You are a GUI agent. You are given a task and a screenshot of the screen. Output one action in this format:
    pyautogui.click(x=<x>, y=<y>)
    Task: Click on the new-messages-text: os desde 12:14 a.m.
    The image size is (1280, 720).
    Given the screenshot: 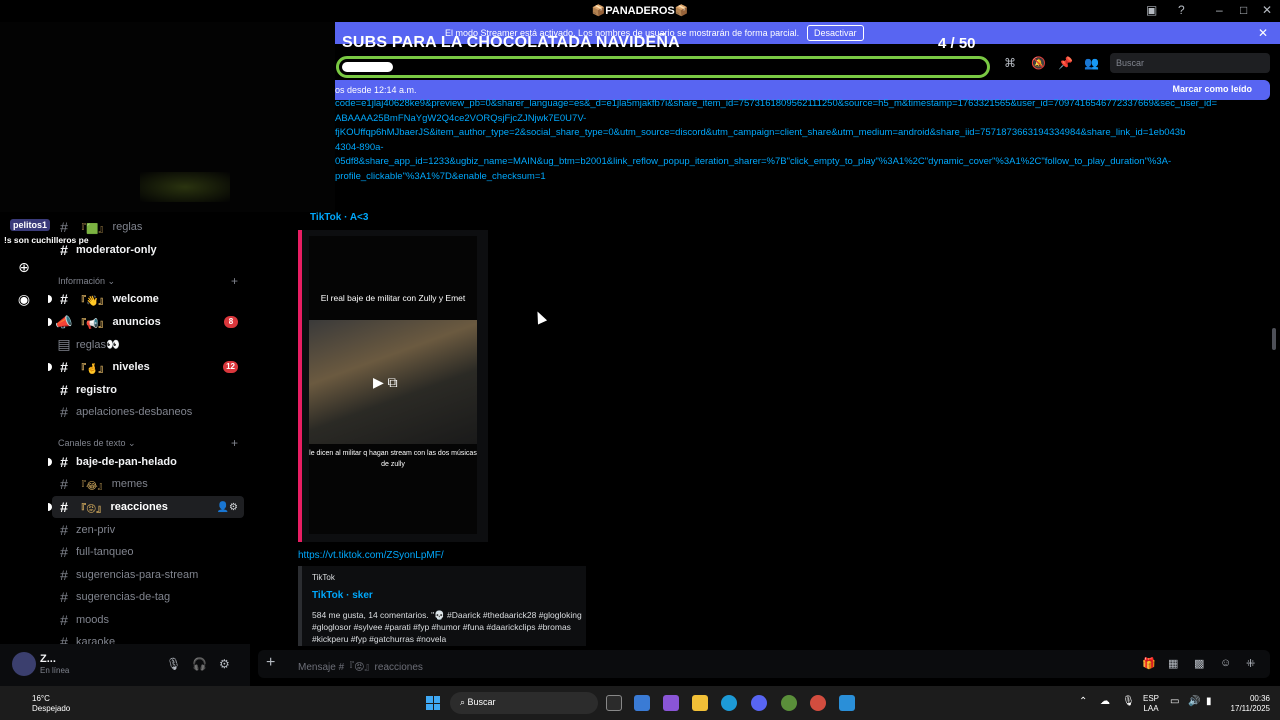 What is the action you would take?
    pyautogui.click(x=376, y=90)
    